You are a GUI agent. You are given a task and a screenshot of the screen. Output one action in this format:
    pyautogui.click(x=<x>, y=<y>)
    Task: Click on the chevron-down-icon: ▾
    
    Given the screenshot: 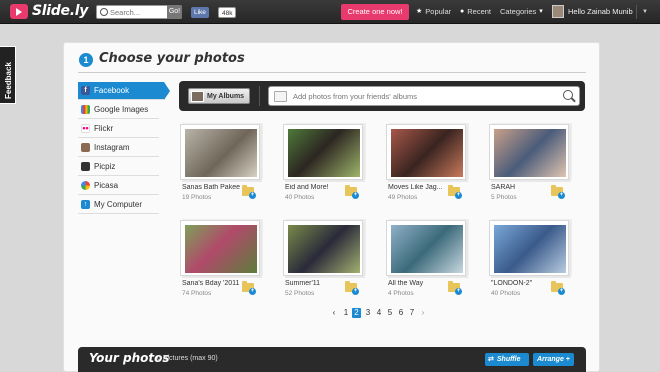 What is the action you would take?
    pyautogui.click(x=541, y=11)
    